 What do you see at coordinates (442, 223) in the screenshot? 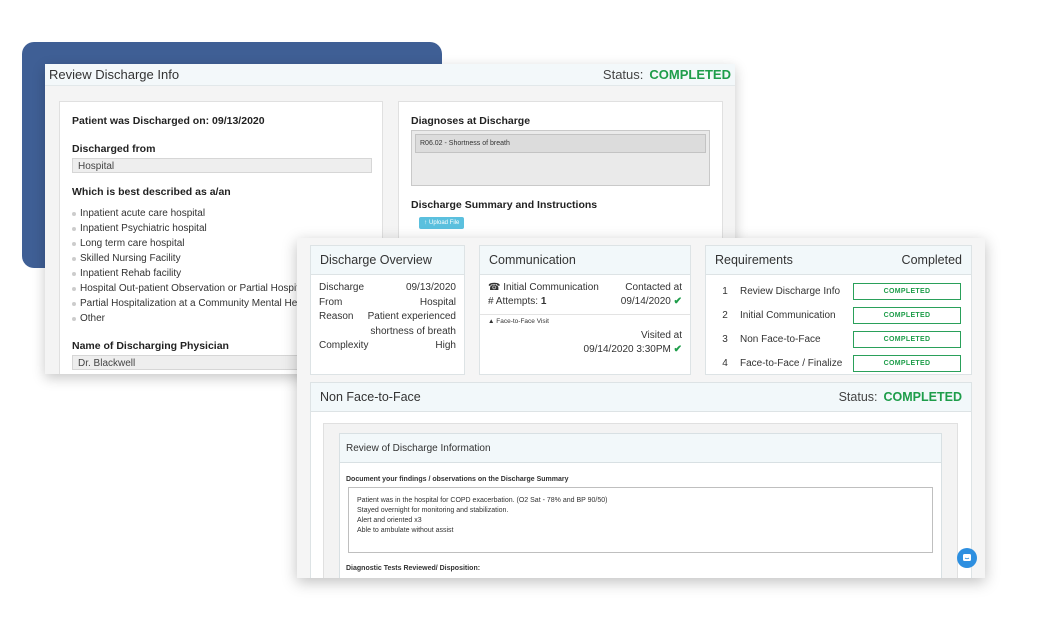
I see `upload-file-button: ↑ Upload File` at bounding box center [442, 223].